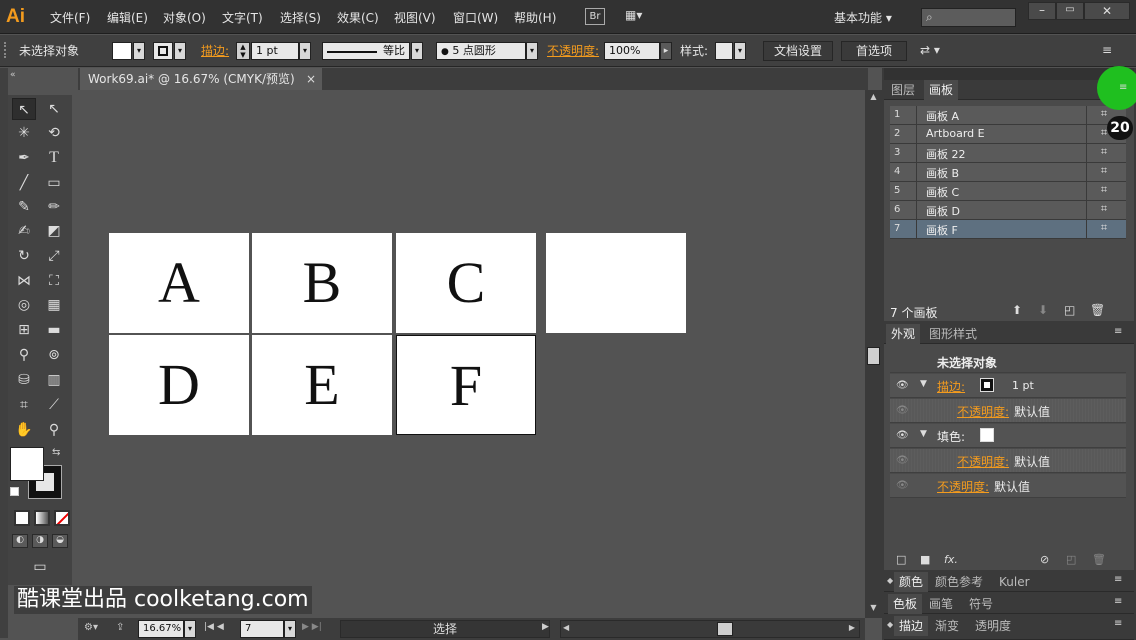 This screenshot has width=1136, height=640. I want to click on artboard-row: 2 Artboard E ⌗, so click(1008, 134).